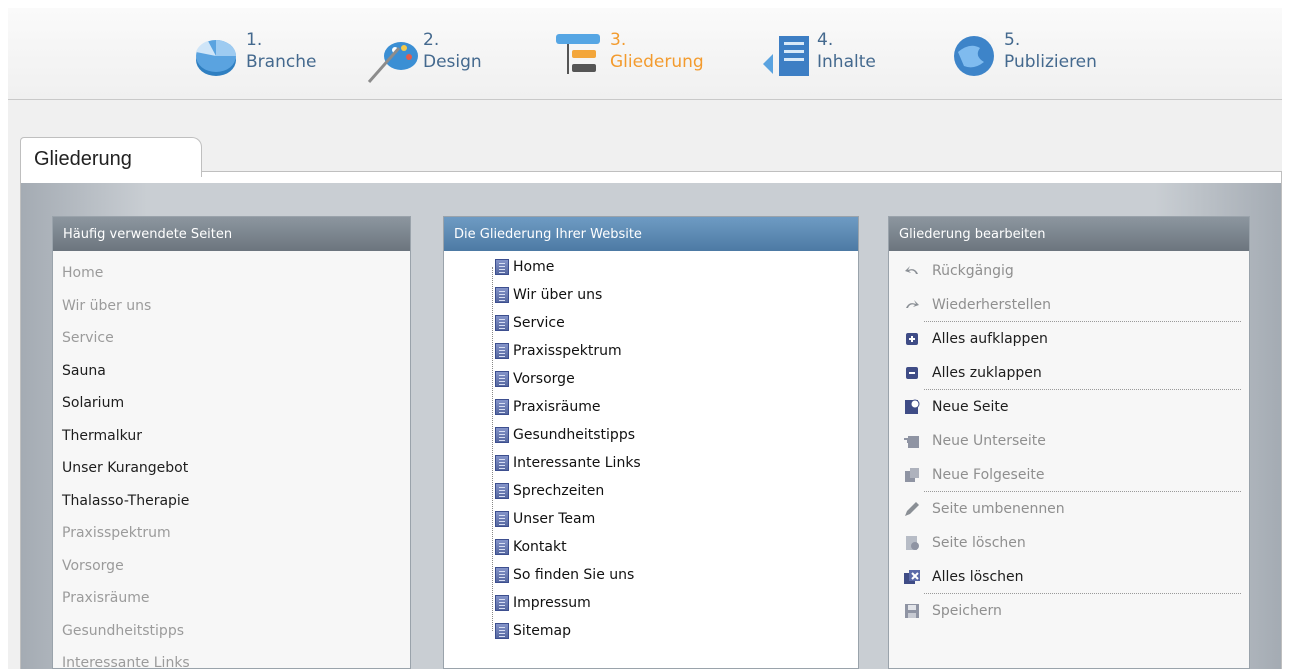  I want to click on action-label: Neue Seite, so click(970, 407).